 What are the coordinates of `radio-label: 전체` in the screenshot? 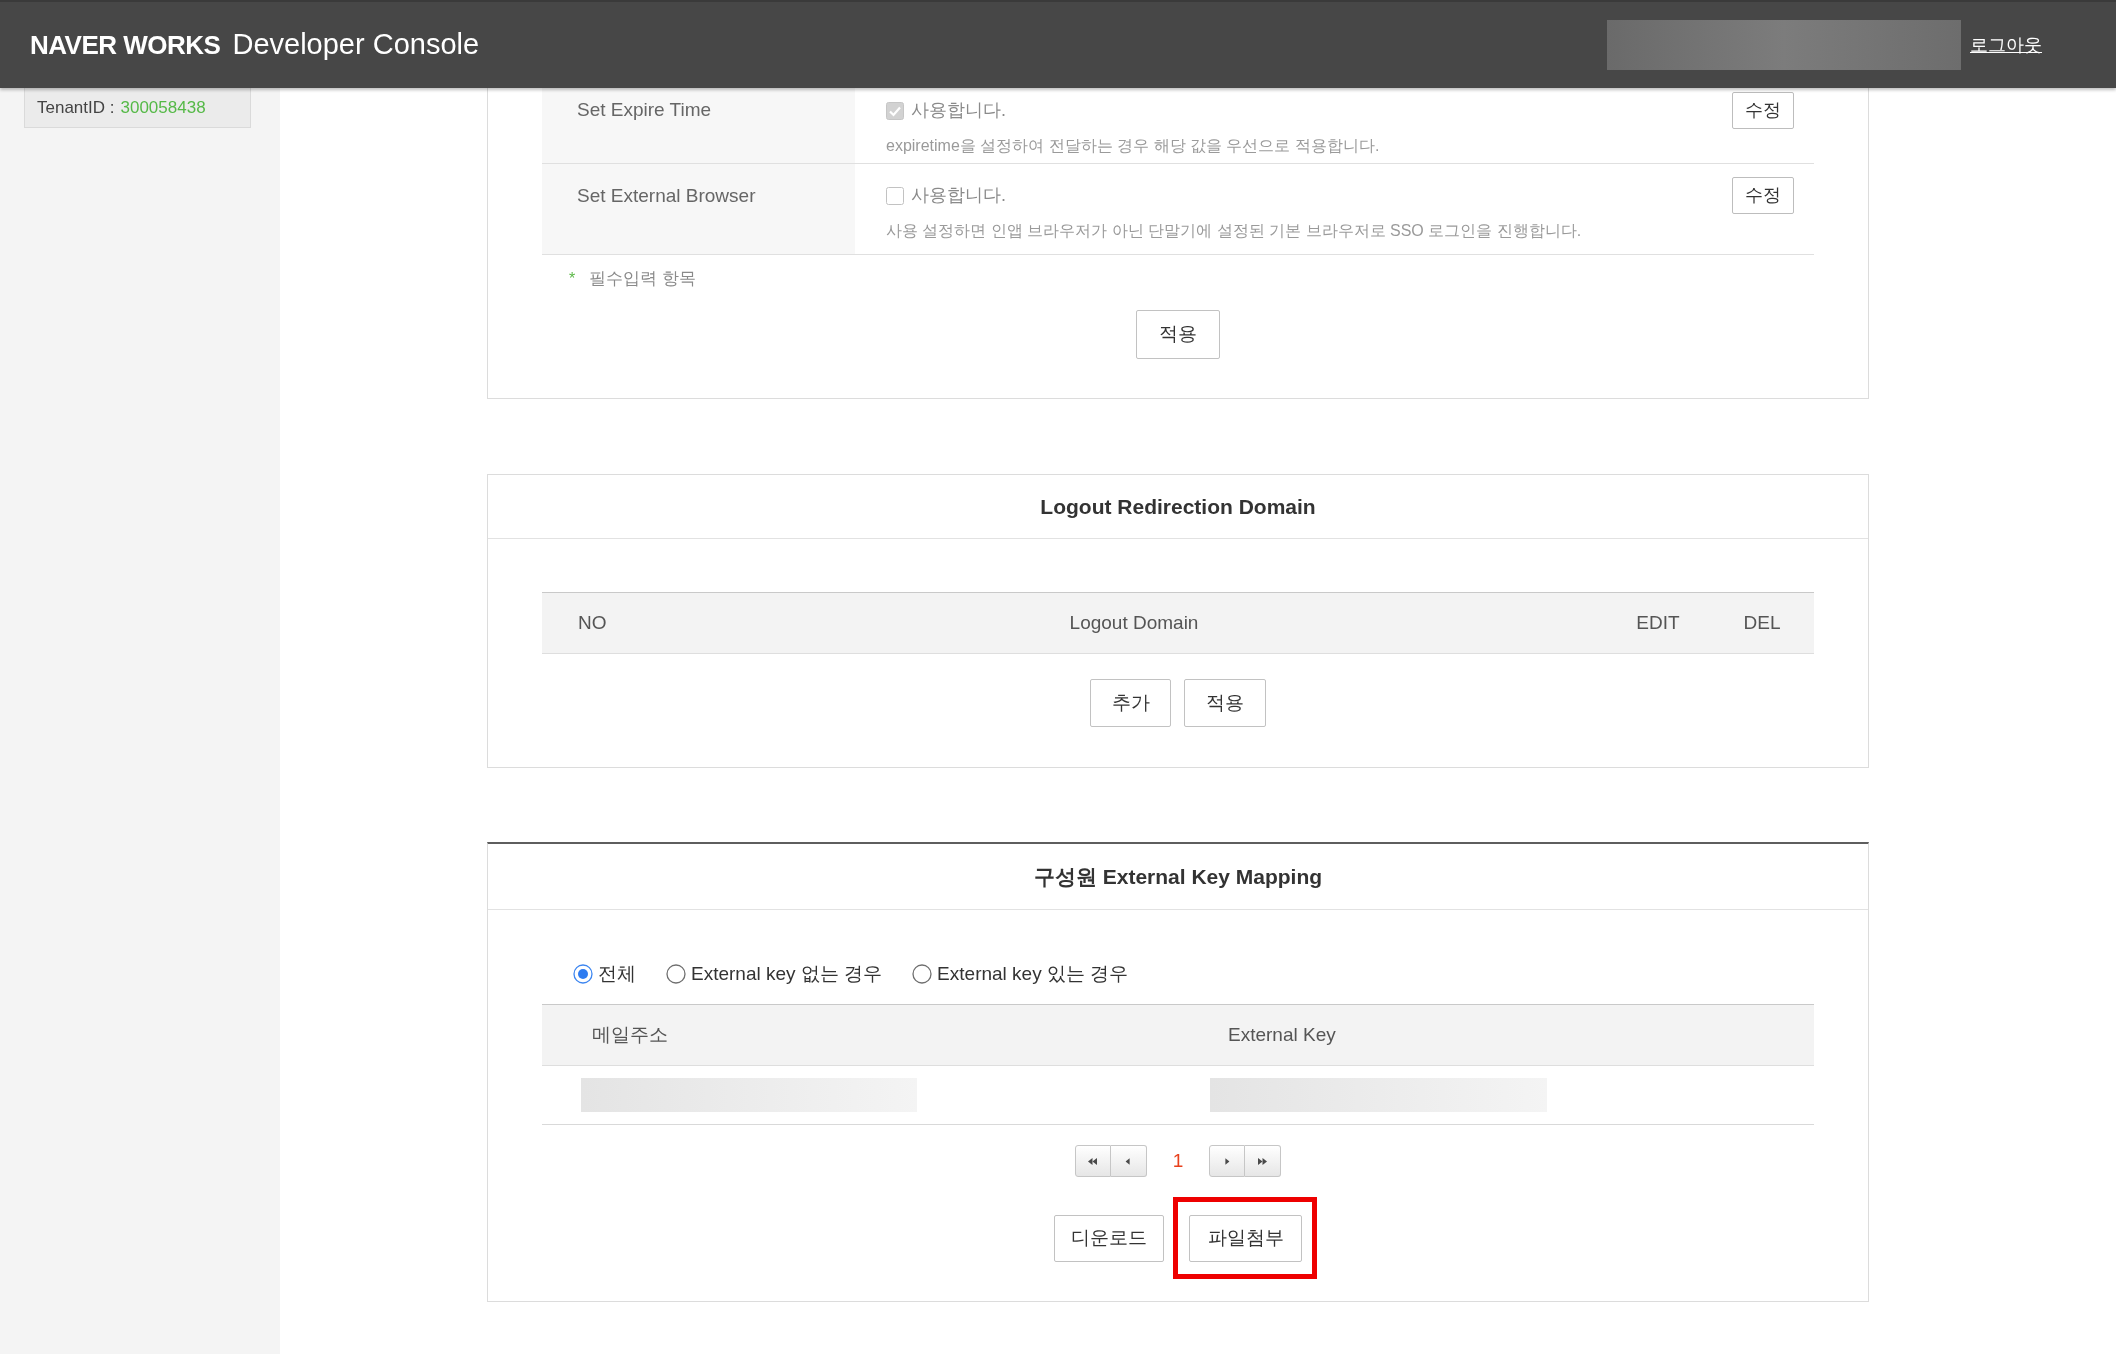 It's located at (617, 973).